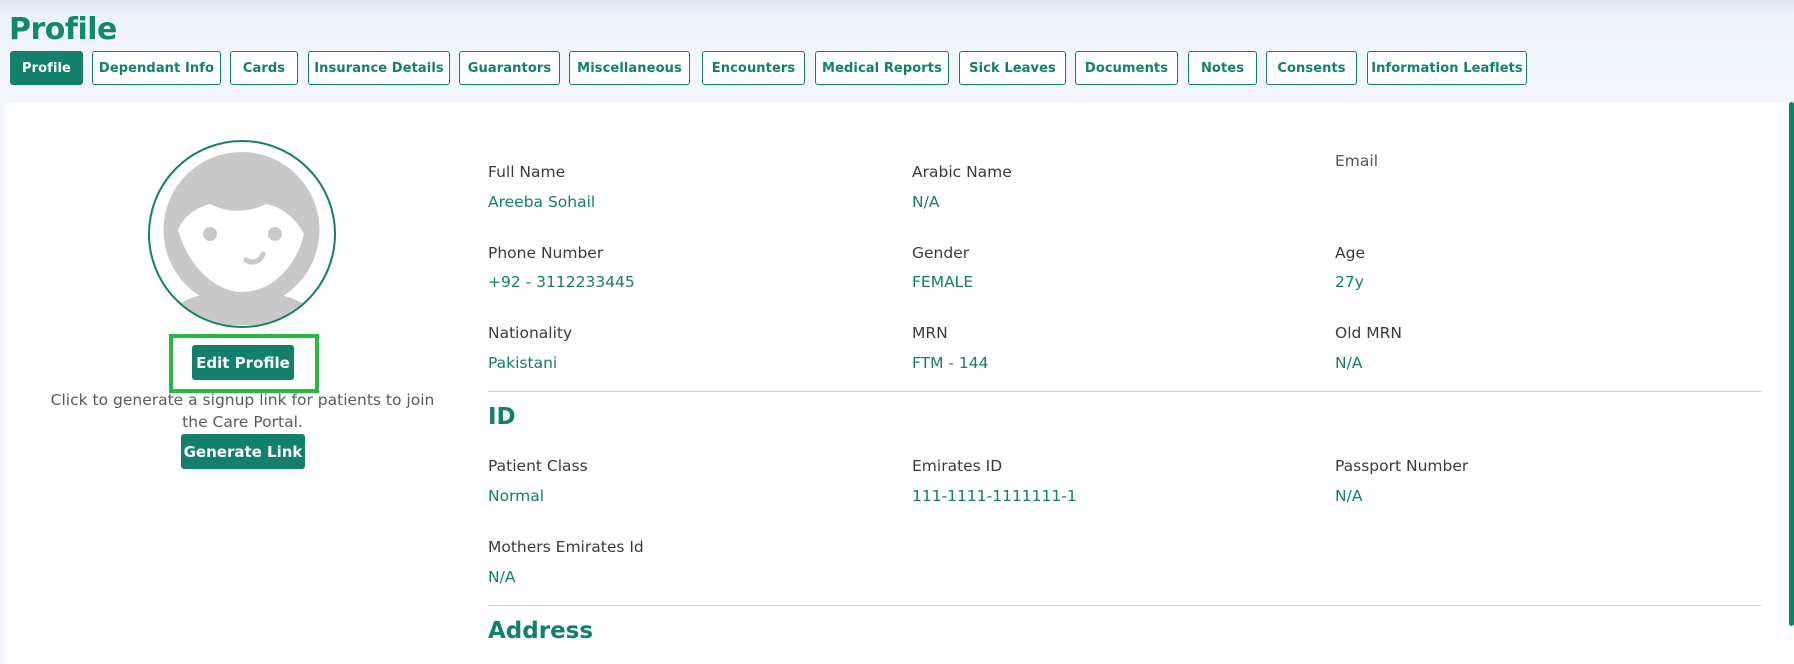 Image resolution: width=1794 pixels, height=664 pixels. I want to click on mothers-emirates-id-label: Mothers Emirates Id, so click(566, 547).